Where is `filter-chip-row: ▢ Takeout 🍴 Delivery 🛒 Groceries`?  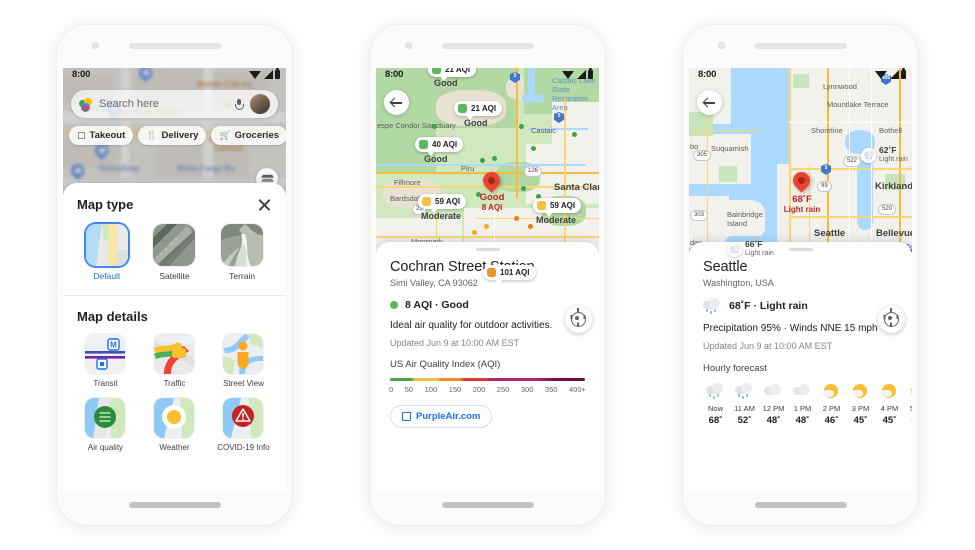 filter-chip-row: ▢ Takeout 🍴 Delivery 🛒 Groceries is located at coordinates (177, 135).